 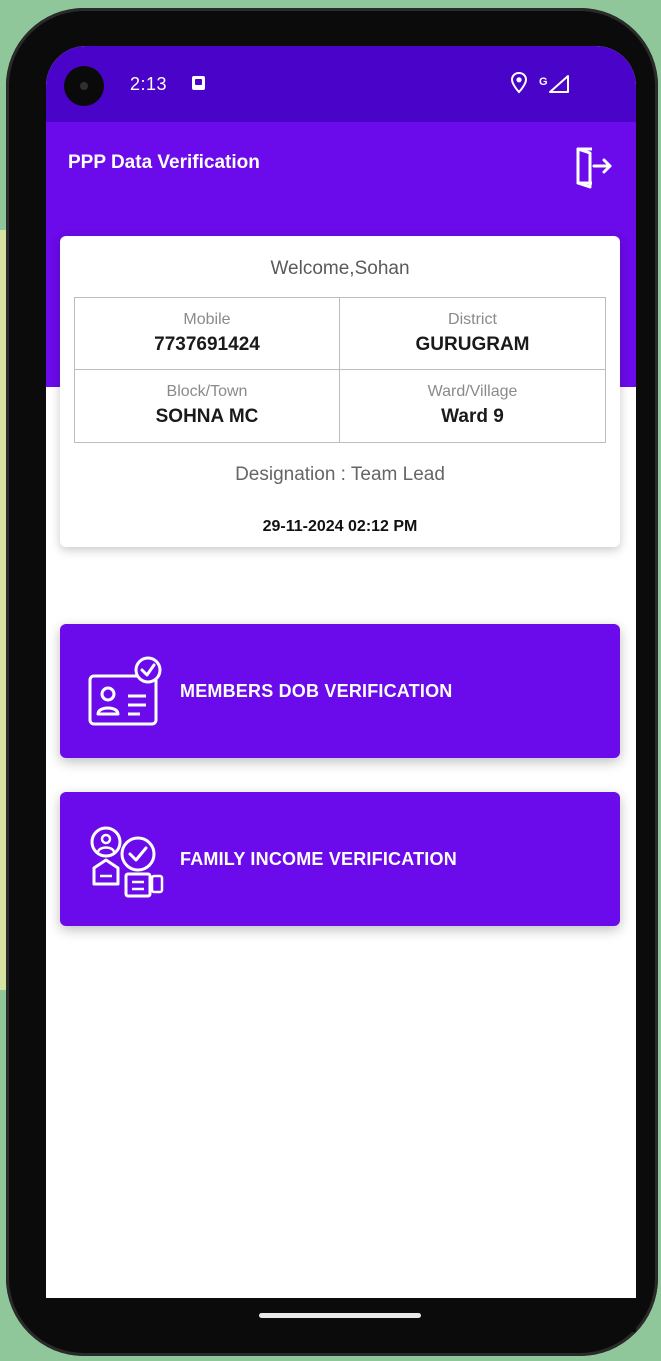 What do you see at coordinates (543, 82) in the screenshot?
I see `network-type-label: G` at bounding box center [543, 82].